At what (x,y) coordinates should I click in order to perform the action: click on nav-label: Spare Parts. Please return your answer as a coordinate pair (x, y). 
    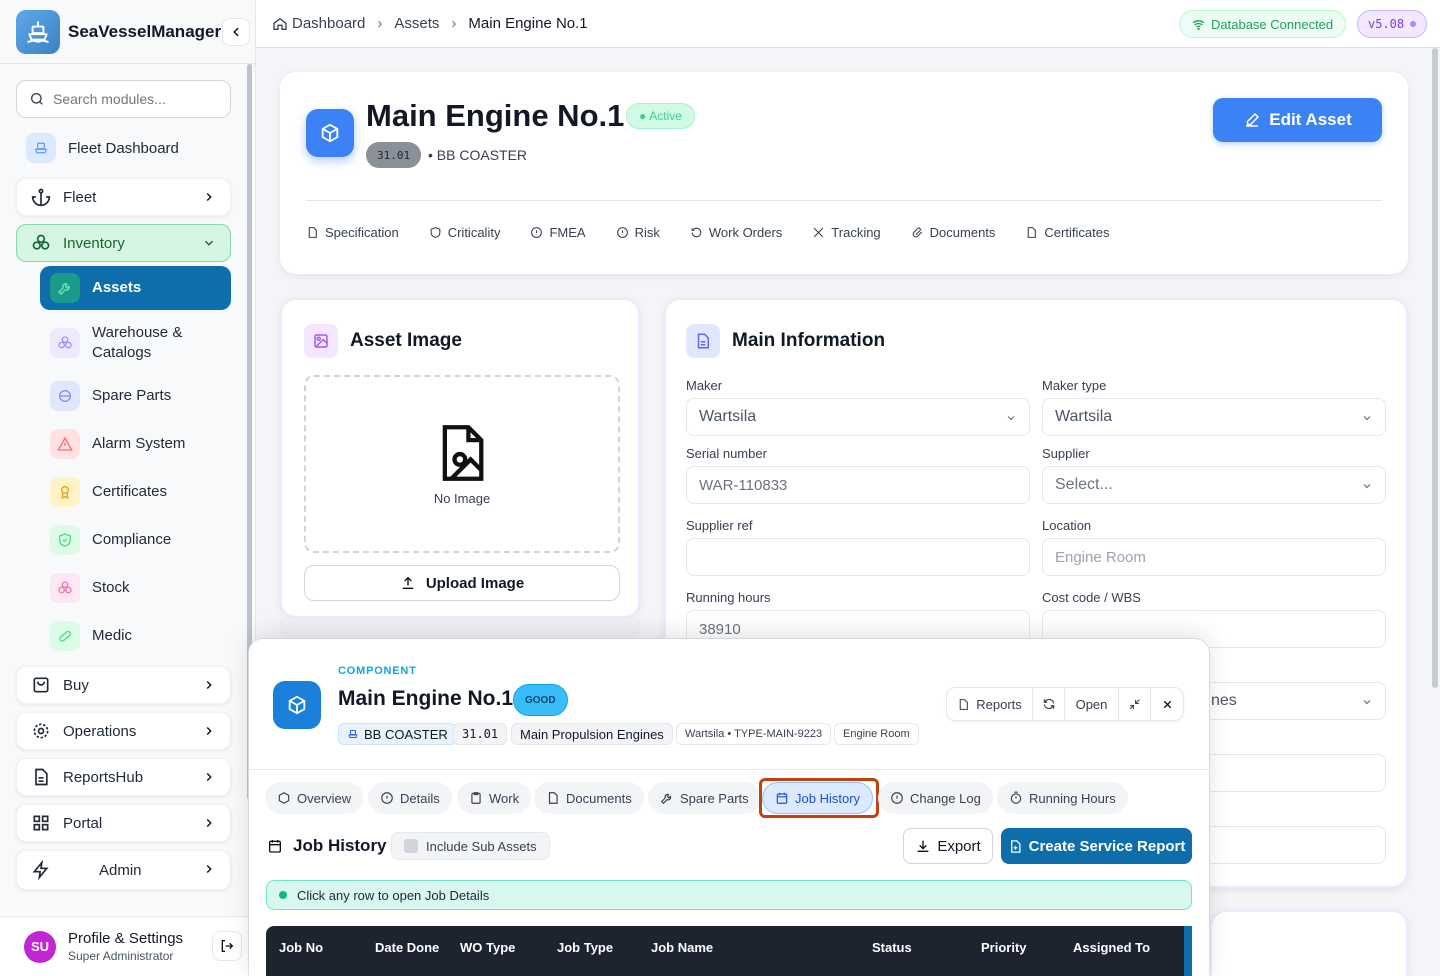
    Looking at the image, I should click on (132, 395).